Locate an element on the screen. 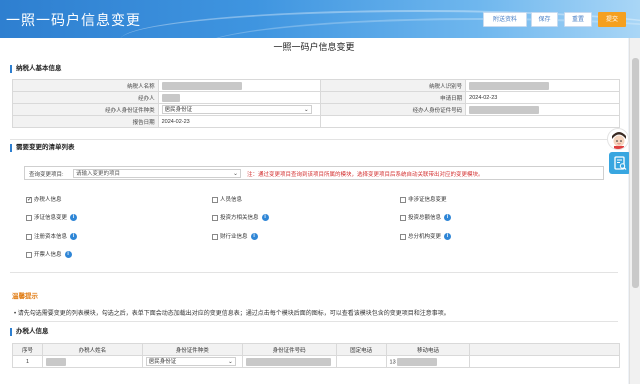  row-index: 1 is located at coordinates (27, 361).